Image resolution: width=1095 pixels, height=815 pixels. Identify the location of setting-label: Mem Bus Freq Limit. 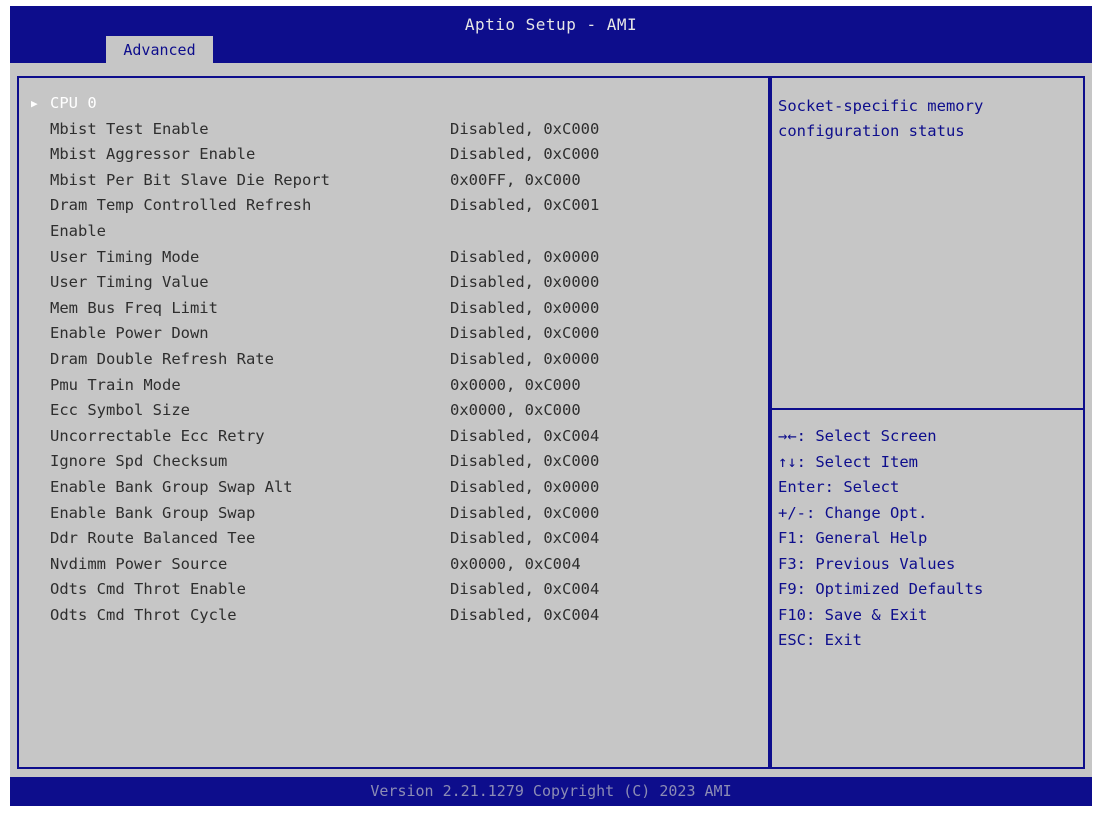
(134, 307).